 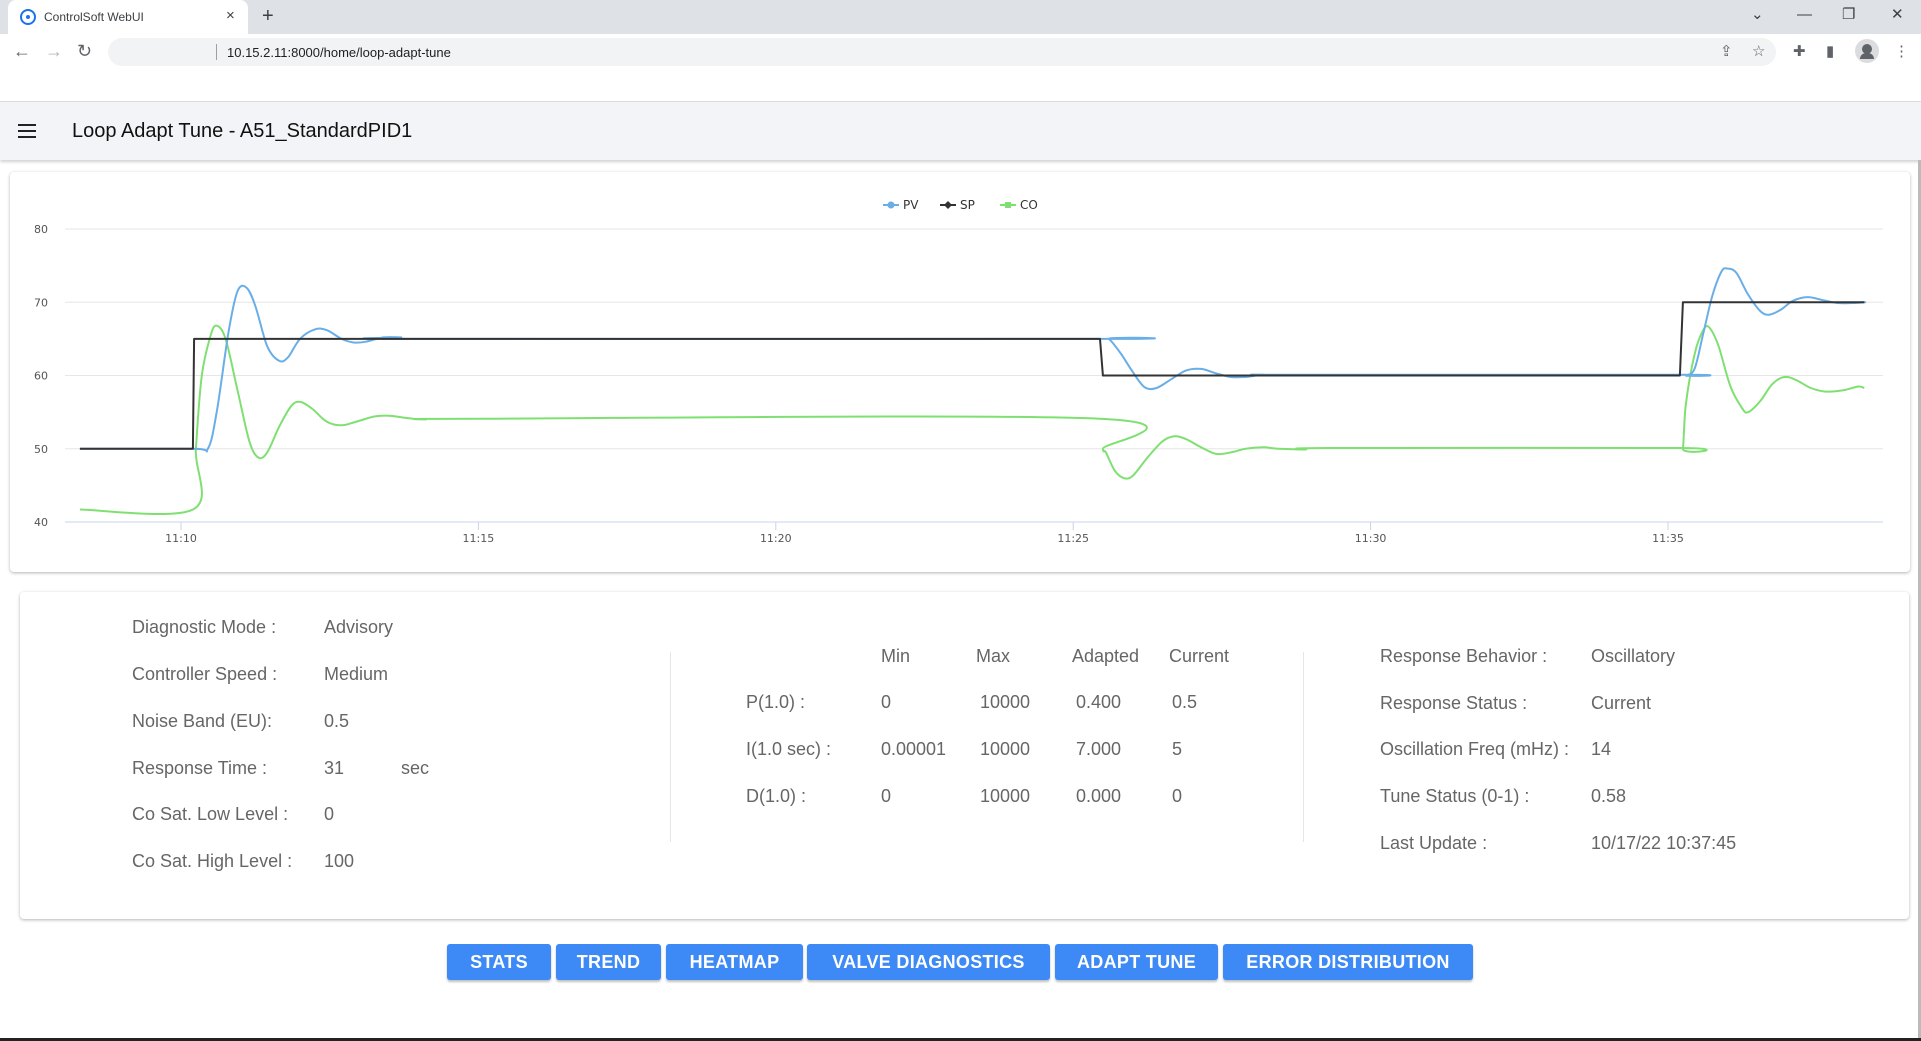 I want to click on setting-value: Medium, so click(x=356, y=674).